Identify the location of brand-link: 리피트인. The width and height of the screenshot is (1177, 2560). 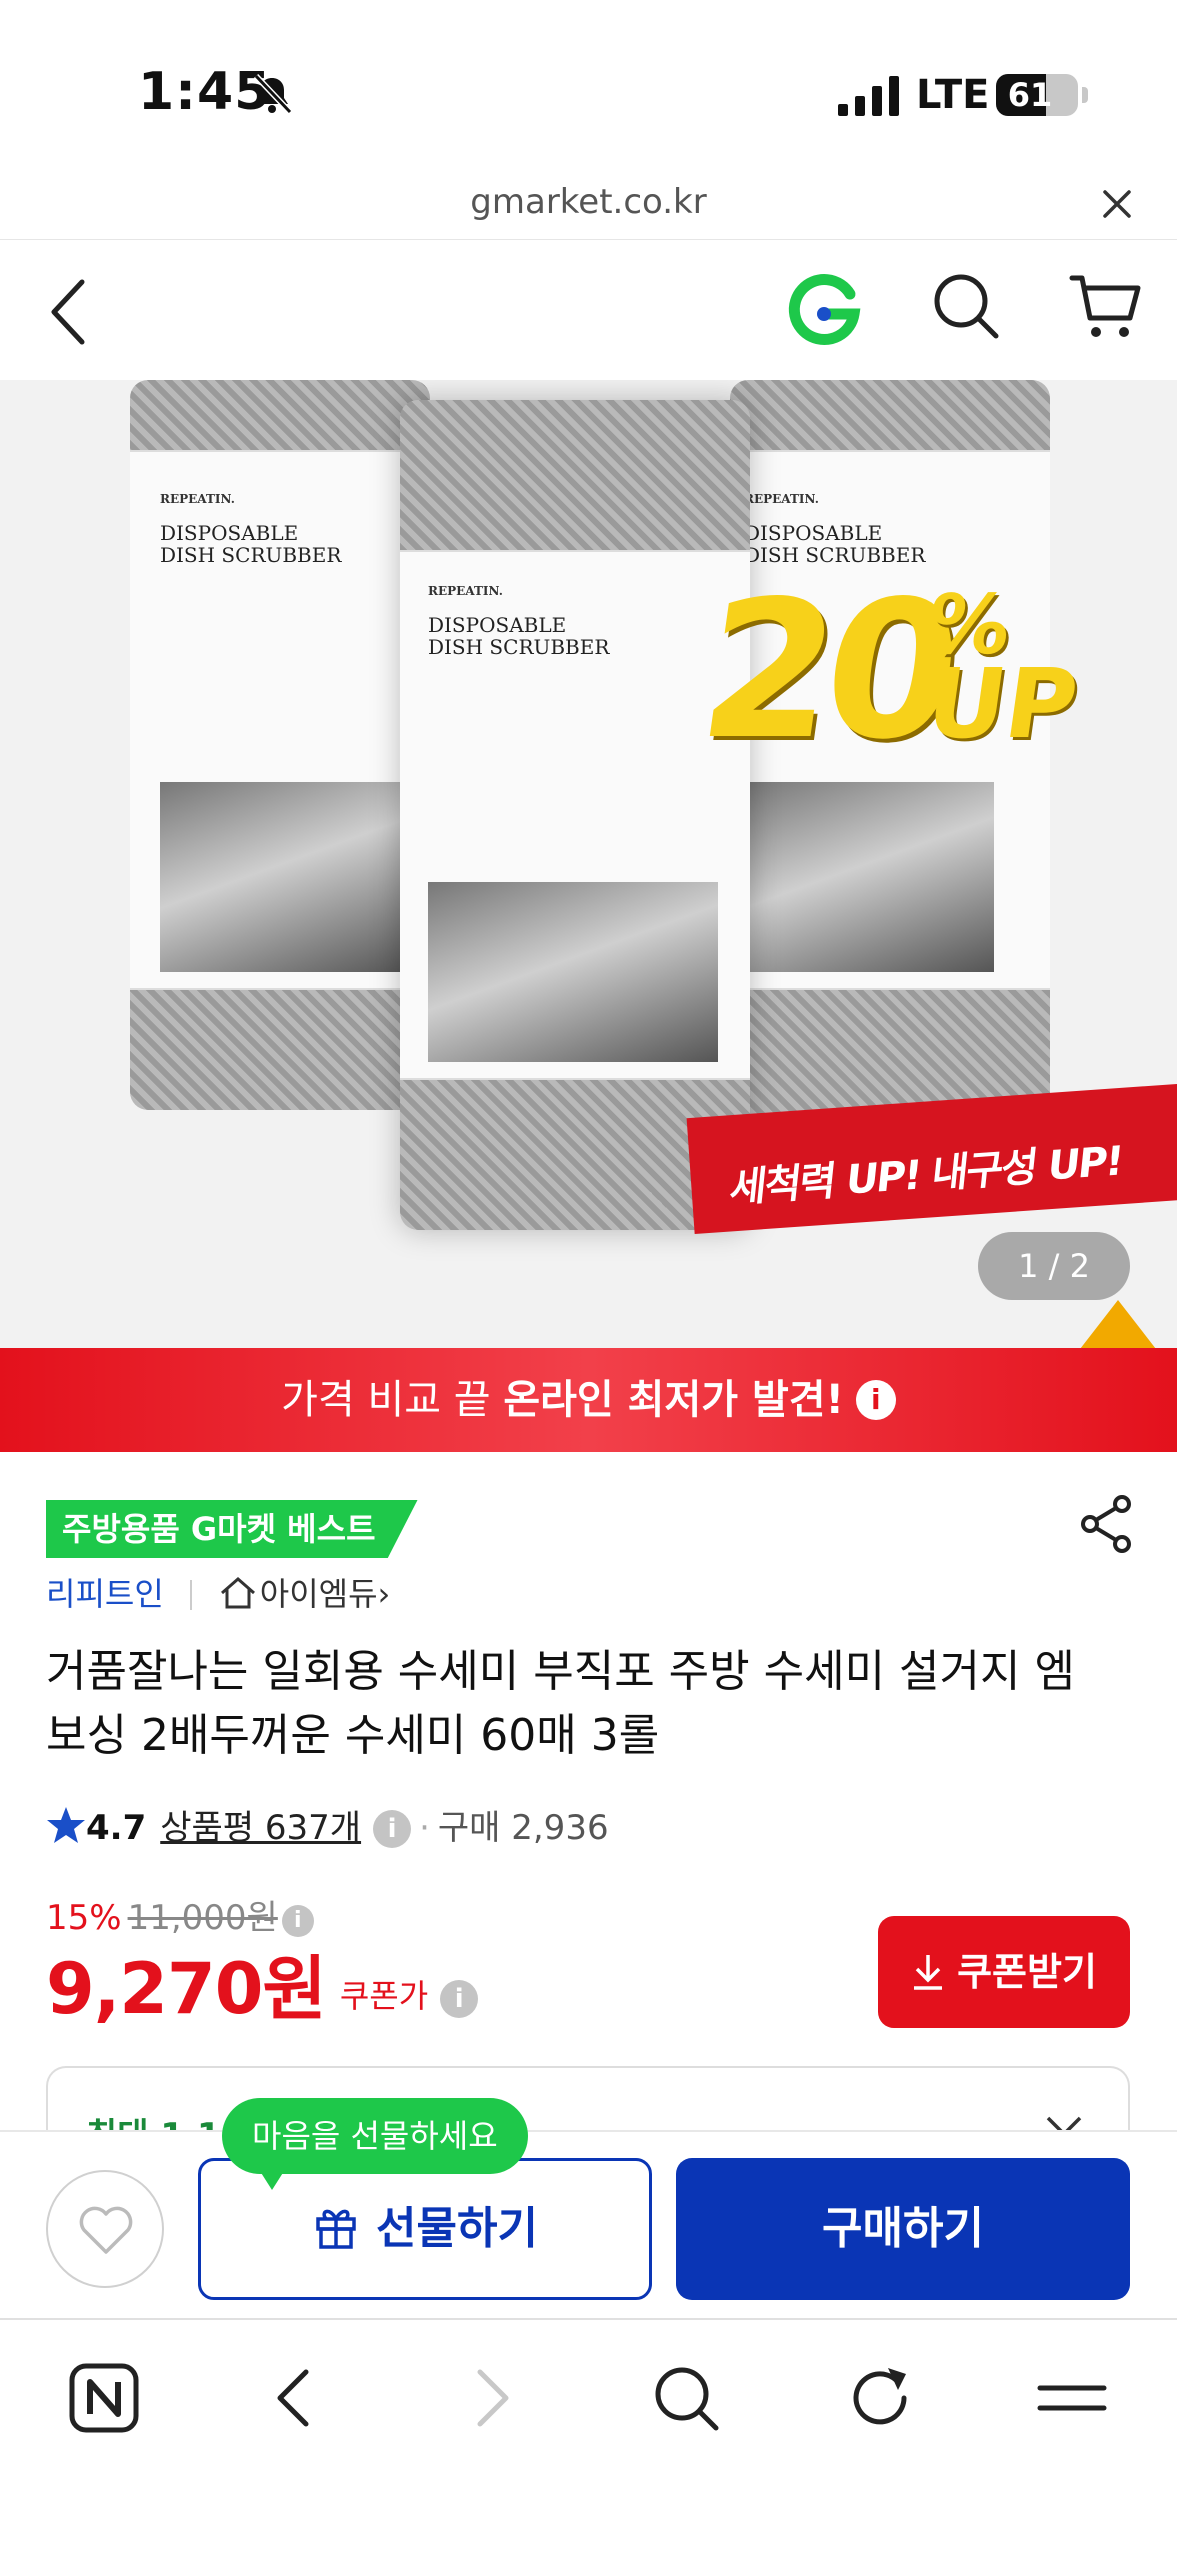
(105, 1594).